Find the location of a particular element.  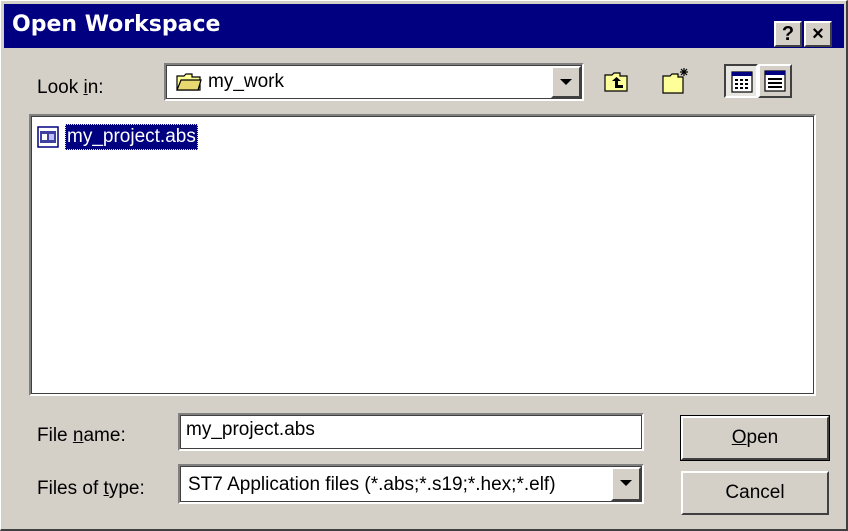

help-icon: ? is located at coordinates (788, 34).